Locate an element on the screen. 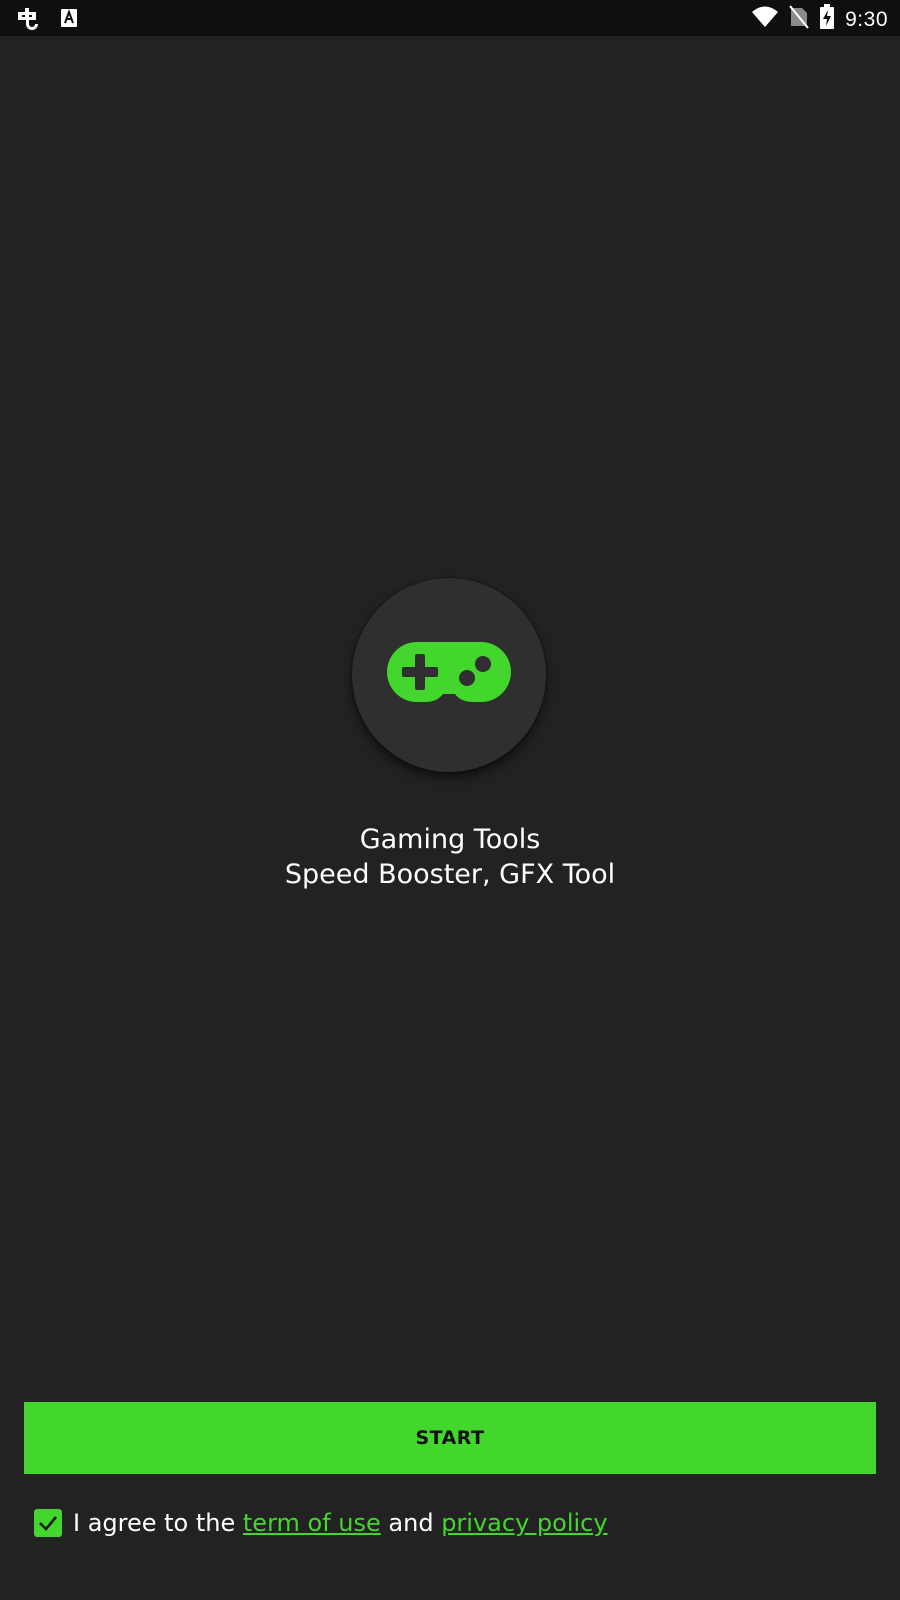 Image resolution: width=900 pixels, height=1600 pixels. status-right-icons: 9:30 is located at coordinates (819, 19).